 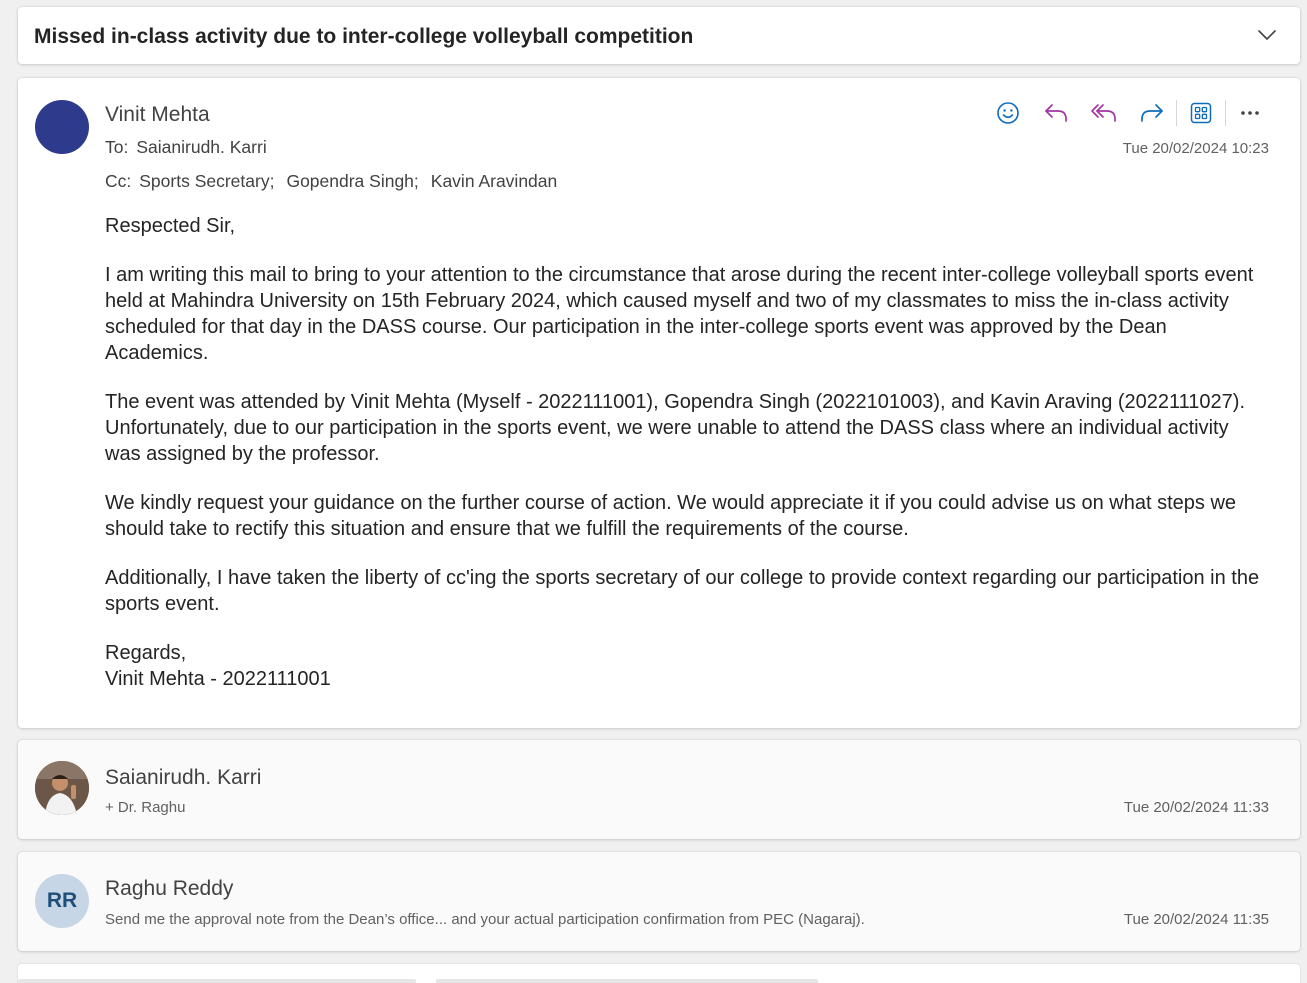 I want to click on message-timestamp: Tue 20/02/2024 11:33, so click(x=1196, y=807).